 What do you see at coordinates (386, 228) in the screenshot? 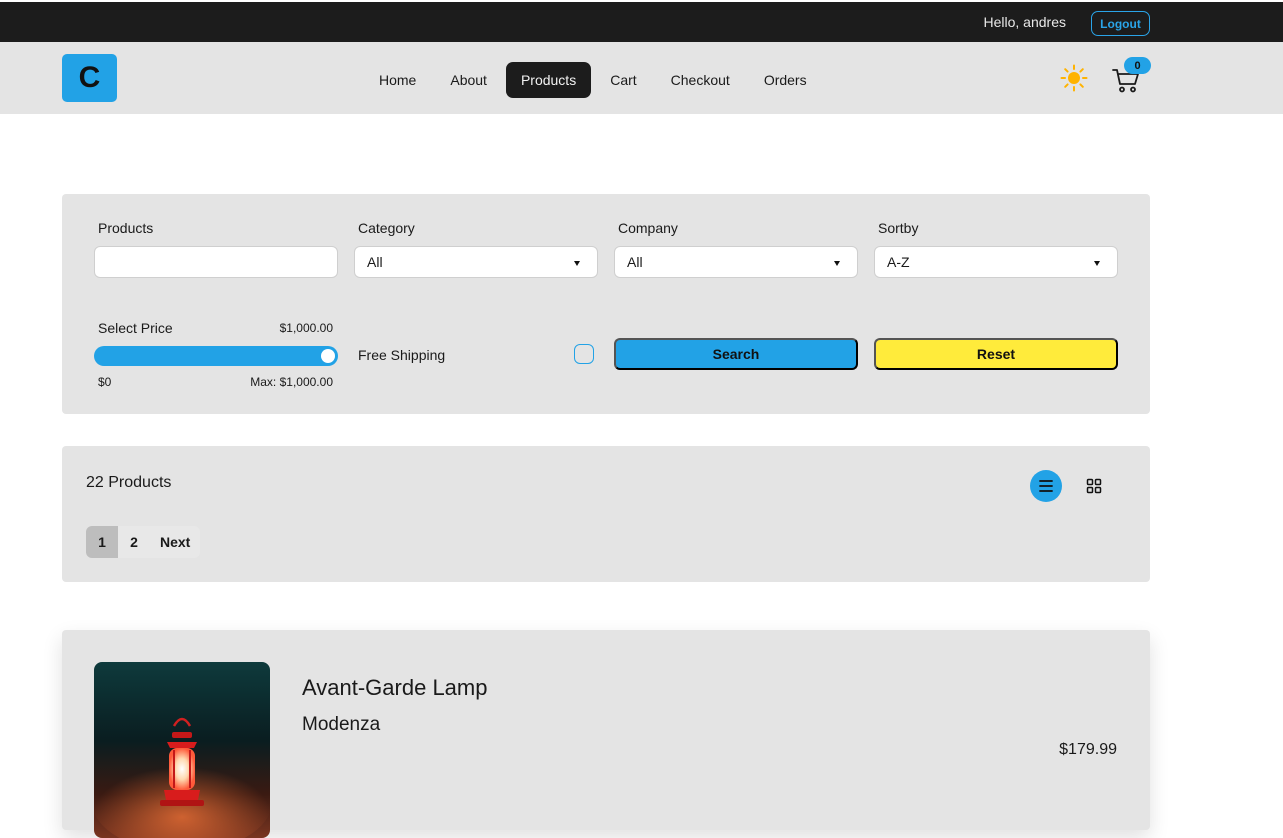
I see `category-label: Category` at bounding box center [386, 228].